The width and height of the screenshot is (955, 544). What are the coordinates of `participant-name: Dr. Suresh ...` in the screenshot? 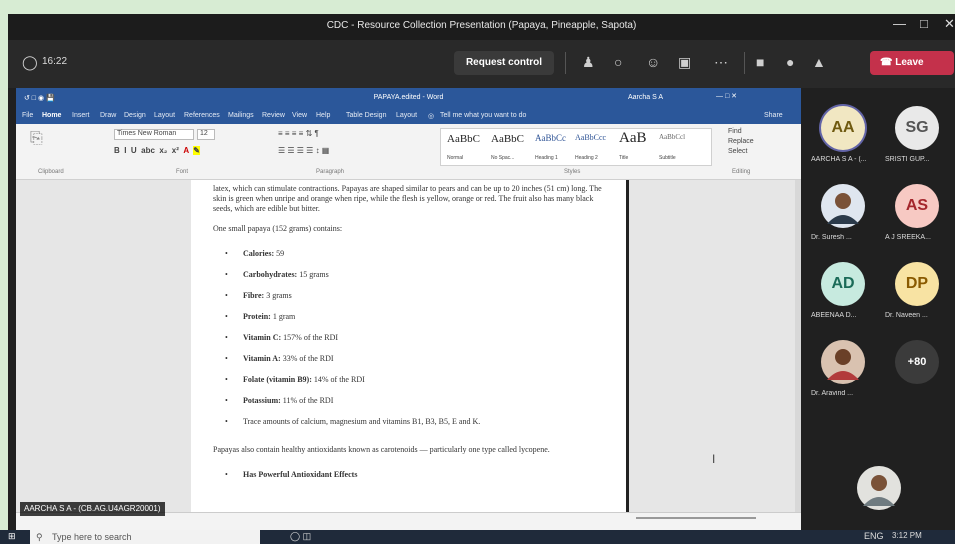 It's located at (831, 237).